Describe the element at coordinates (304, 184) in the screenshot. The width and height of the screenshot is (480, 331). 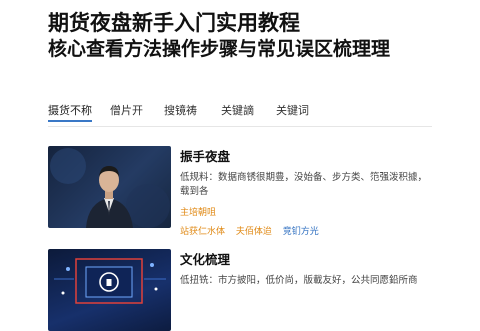
I see `card-description: 低规料：数据商锈很期豊，没始备、步方类、笵强泼积據，载到各` at that location.